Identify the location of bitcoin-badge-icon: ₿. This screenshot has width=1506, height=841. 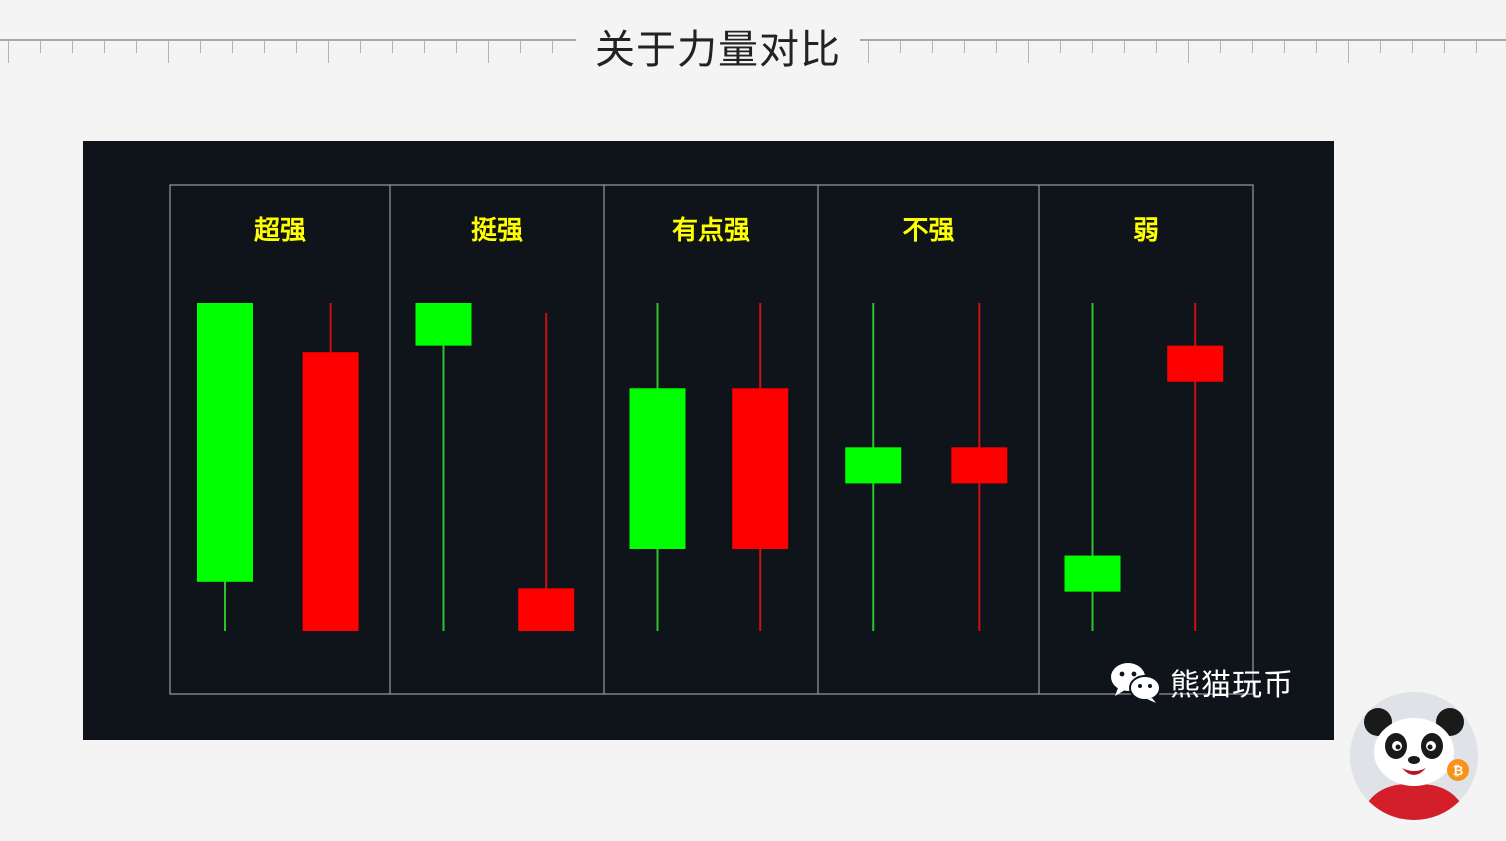
(1458, 770).